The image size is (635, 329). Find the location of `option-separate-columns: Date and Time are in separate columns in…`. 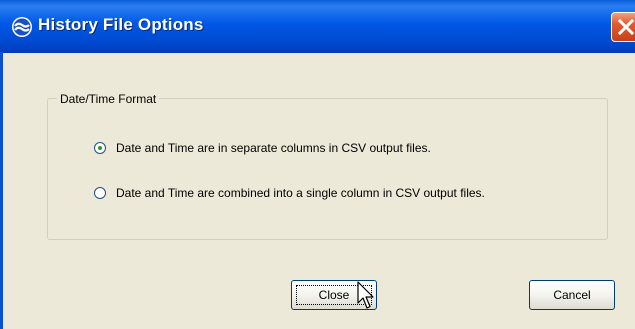

option-separate-columns: Date and Time are in separate columns in… is located at coordinates (262, 148).